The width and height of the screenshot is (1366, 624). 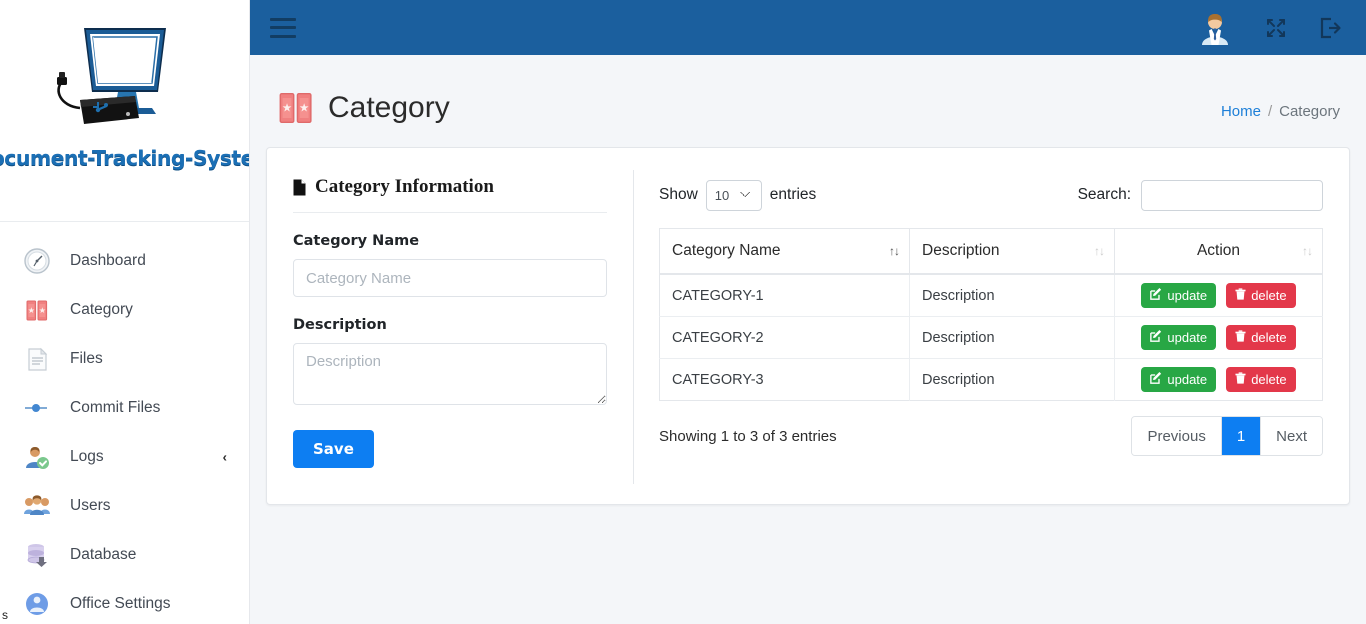 What do you see at coordinates (124, 358) in the screenshot?
I see `sidebar-item-files: Files` at bounding box center [124, 358].